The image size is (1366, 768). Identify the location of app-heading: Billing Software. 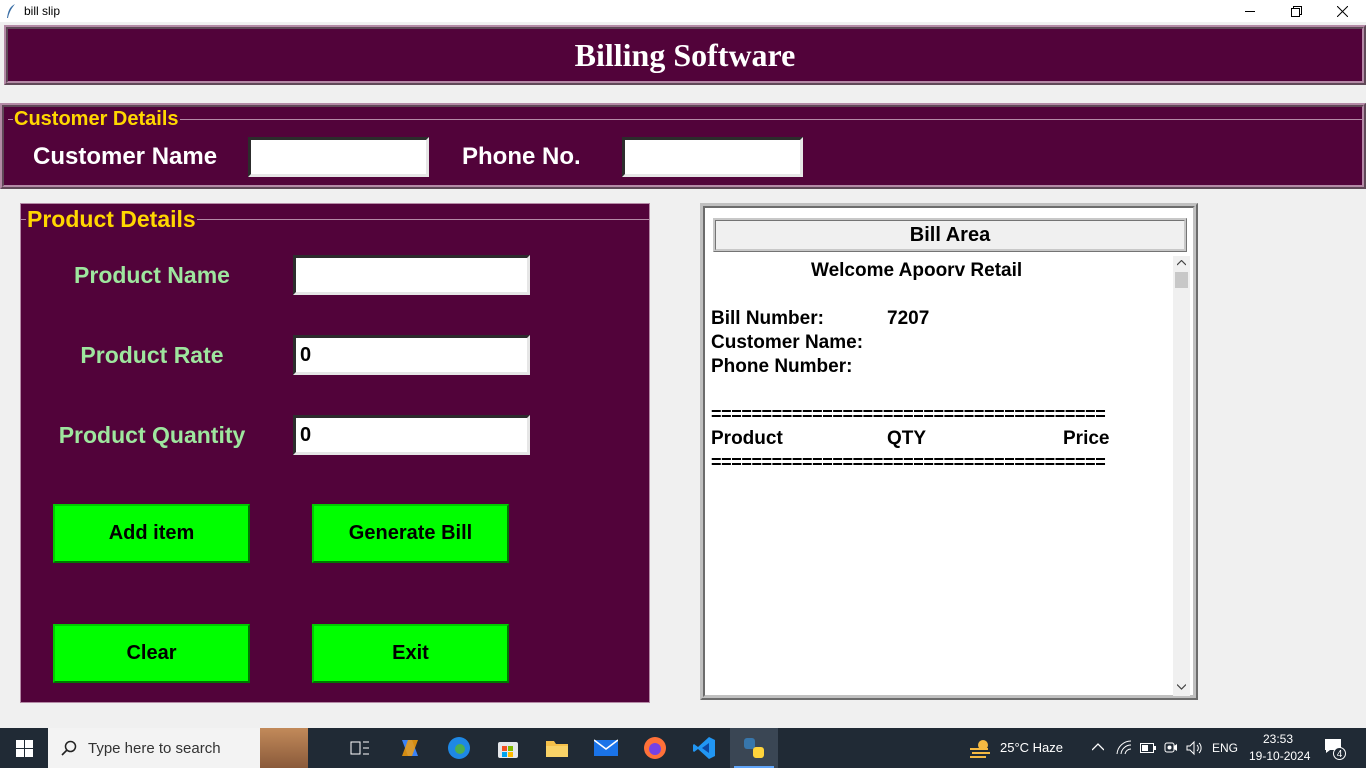
(685, 55).